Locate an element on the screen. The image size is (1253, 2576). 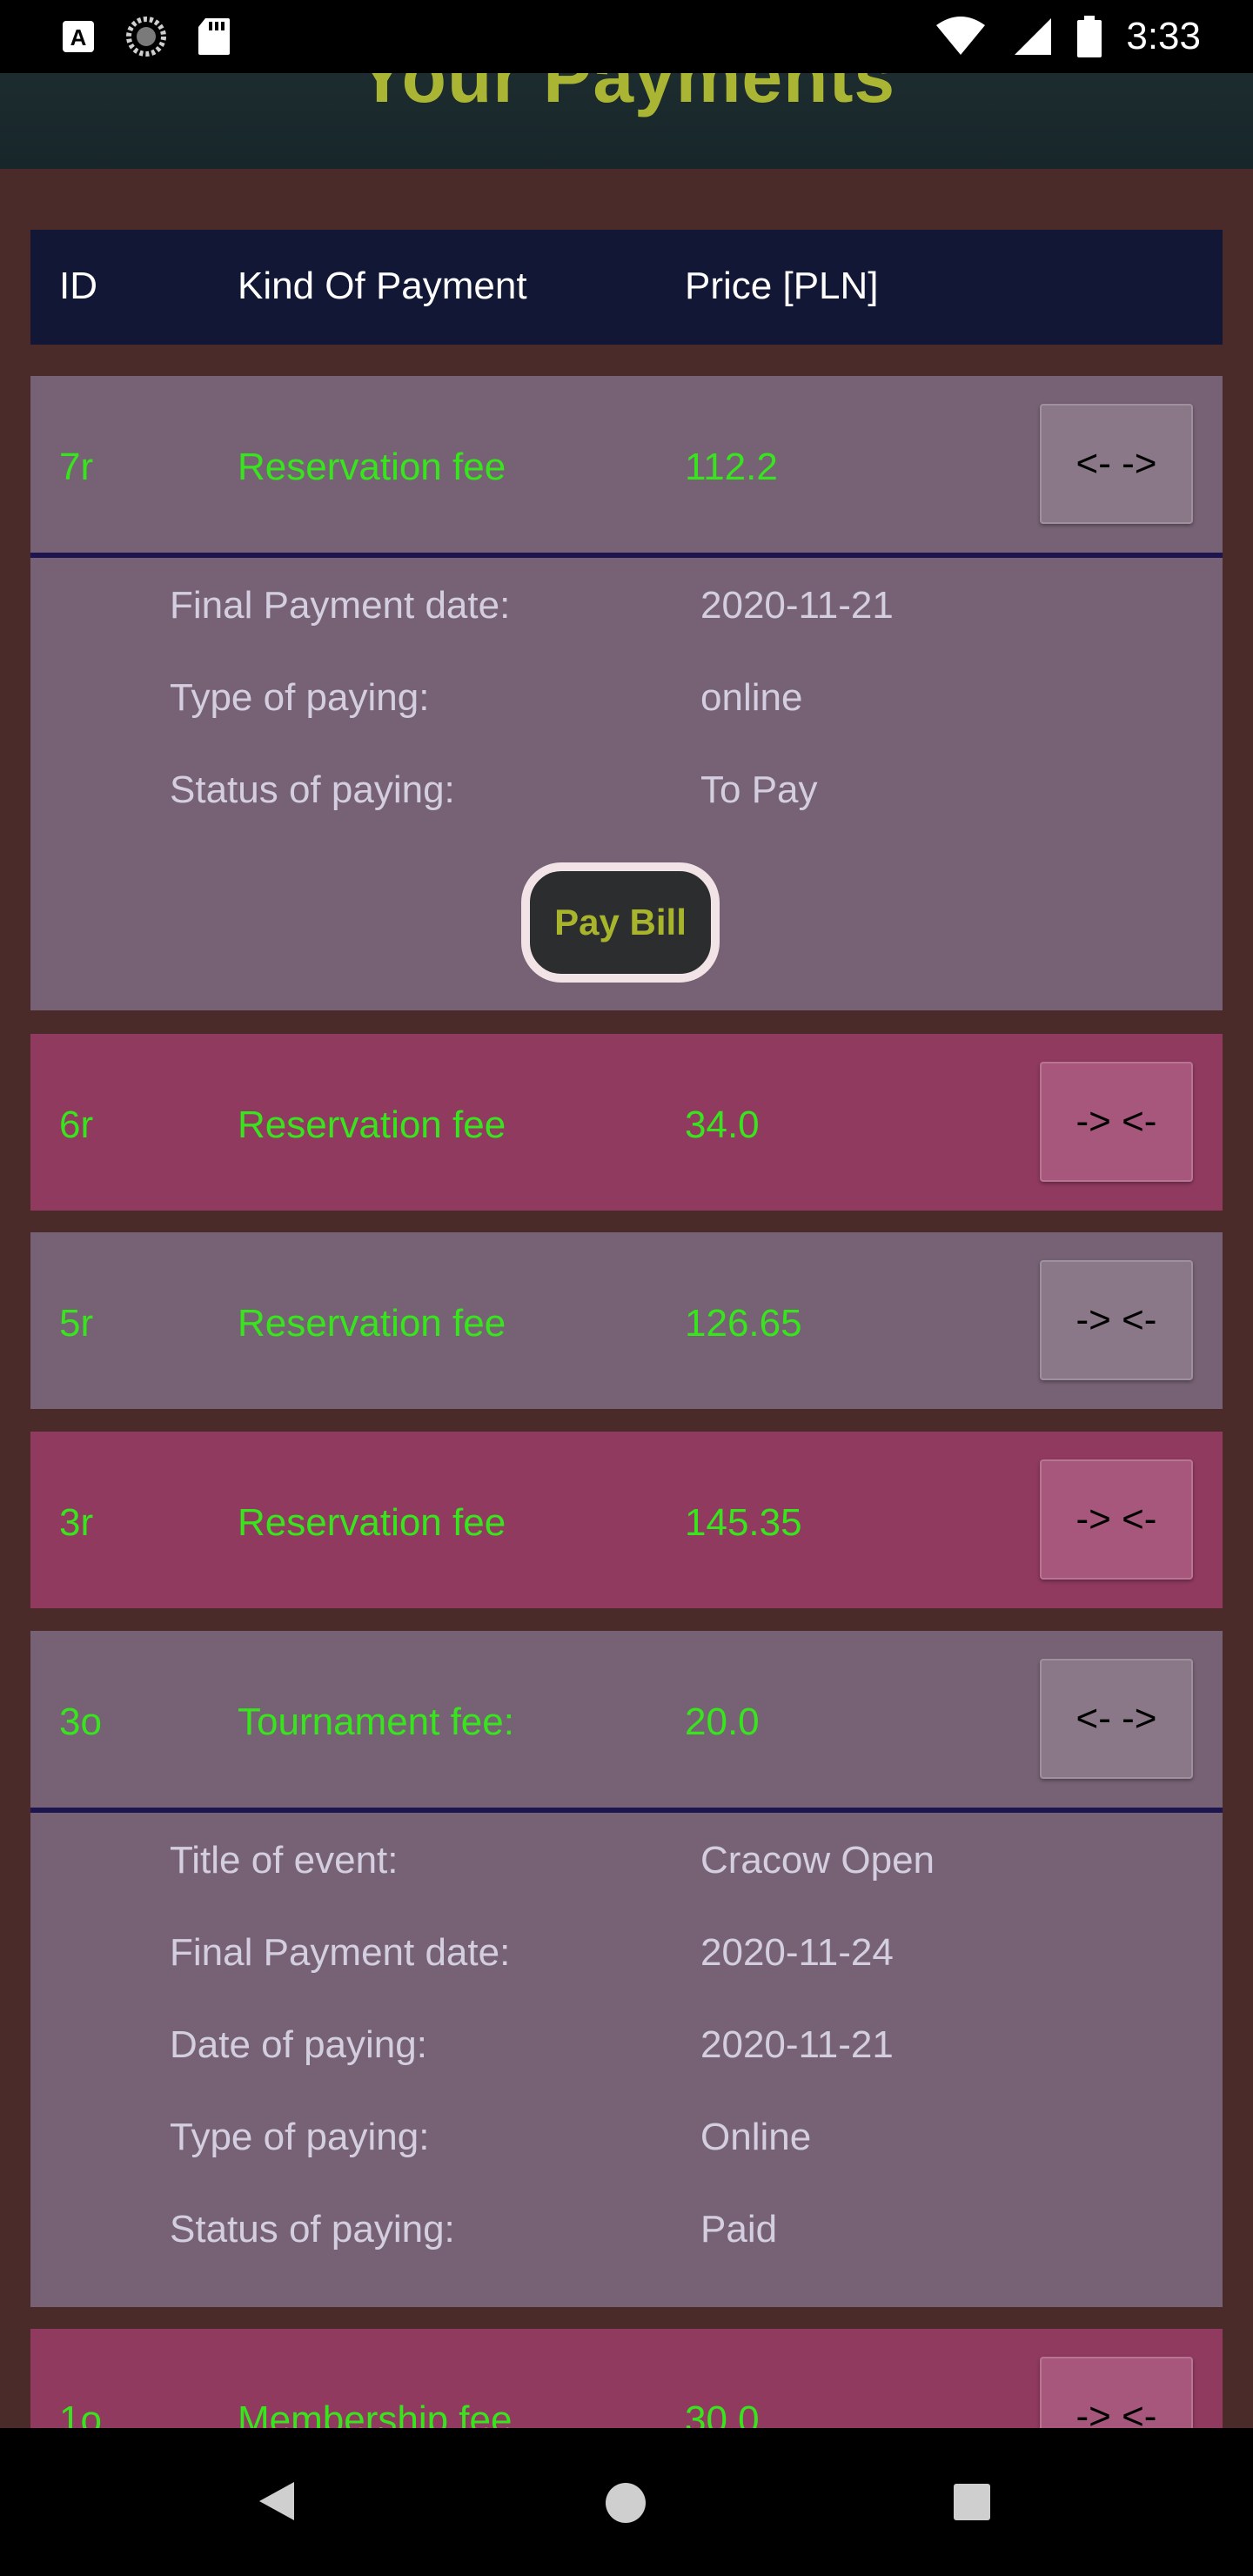
detail-value: Online is located at coordinates (756, 2137).